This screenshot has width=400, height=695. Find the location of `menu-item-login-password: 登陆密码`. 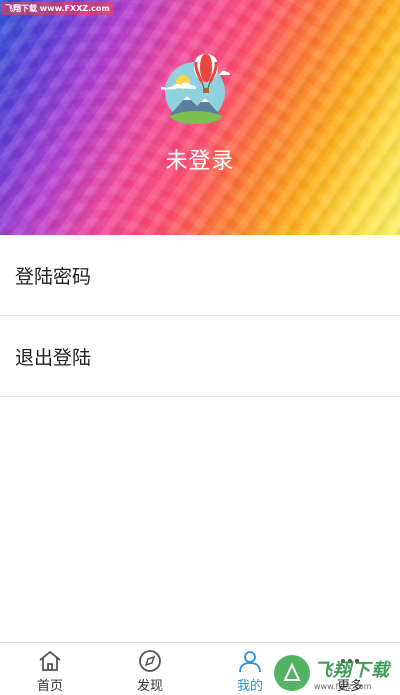

menu-item-login-password: 登陆密码 is located at coordinates (200, 275).